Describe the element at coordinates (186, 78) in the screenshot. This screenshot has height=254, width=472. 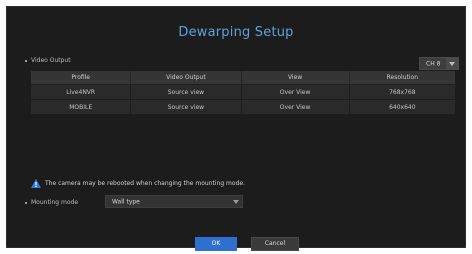
I see `column-header-video-output: Video Output` at that location.